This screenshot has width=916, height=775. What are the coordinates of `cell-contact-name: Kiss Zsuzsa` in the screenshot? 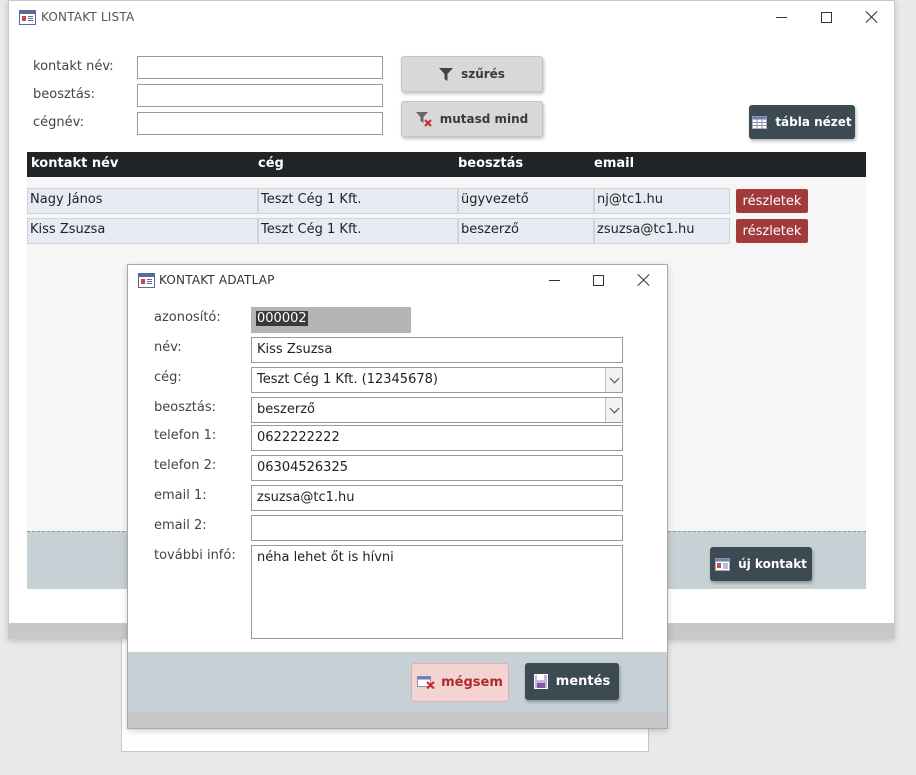 It's located at (142, 231).